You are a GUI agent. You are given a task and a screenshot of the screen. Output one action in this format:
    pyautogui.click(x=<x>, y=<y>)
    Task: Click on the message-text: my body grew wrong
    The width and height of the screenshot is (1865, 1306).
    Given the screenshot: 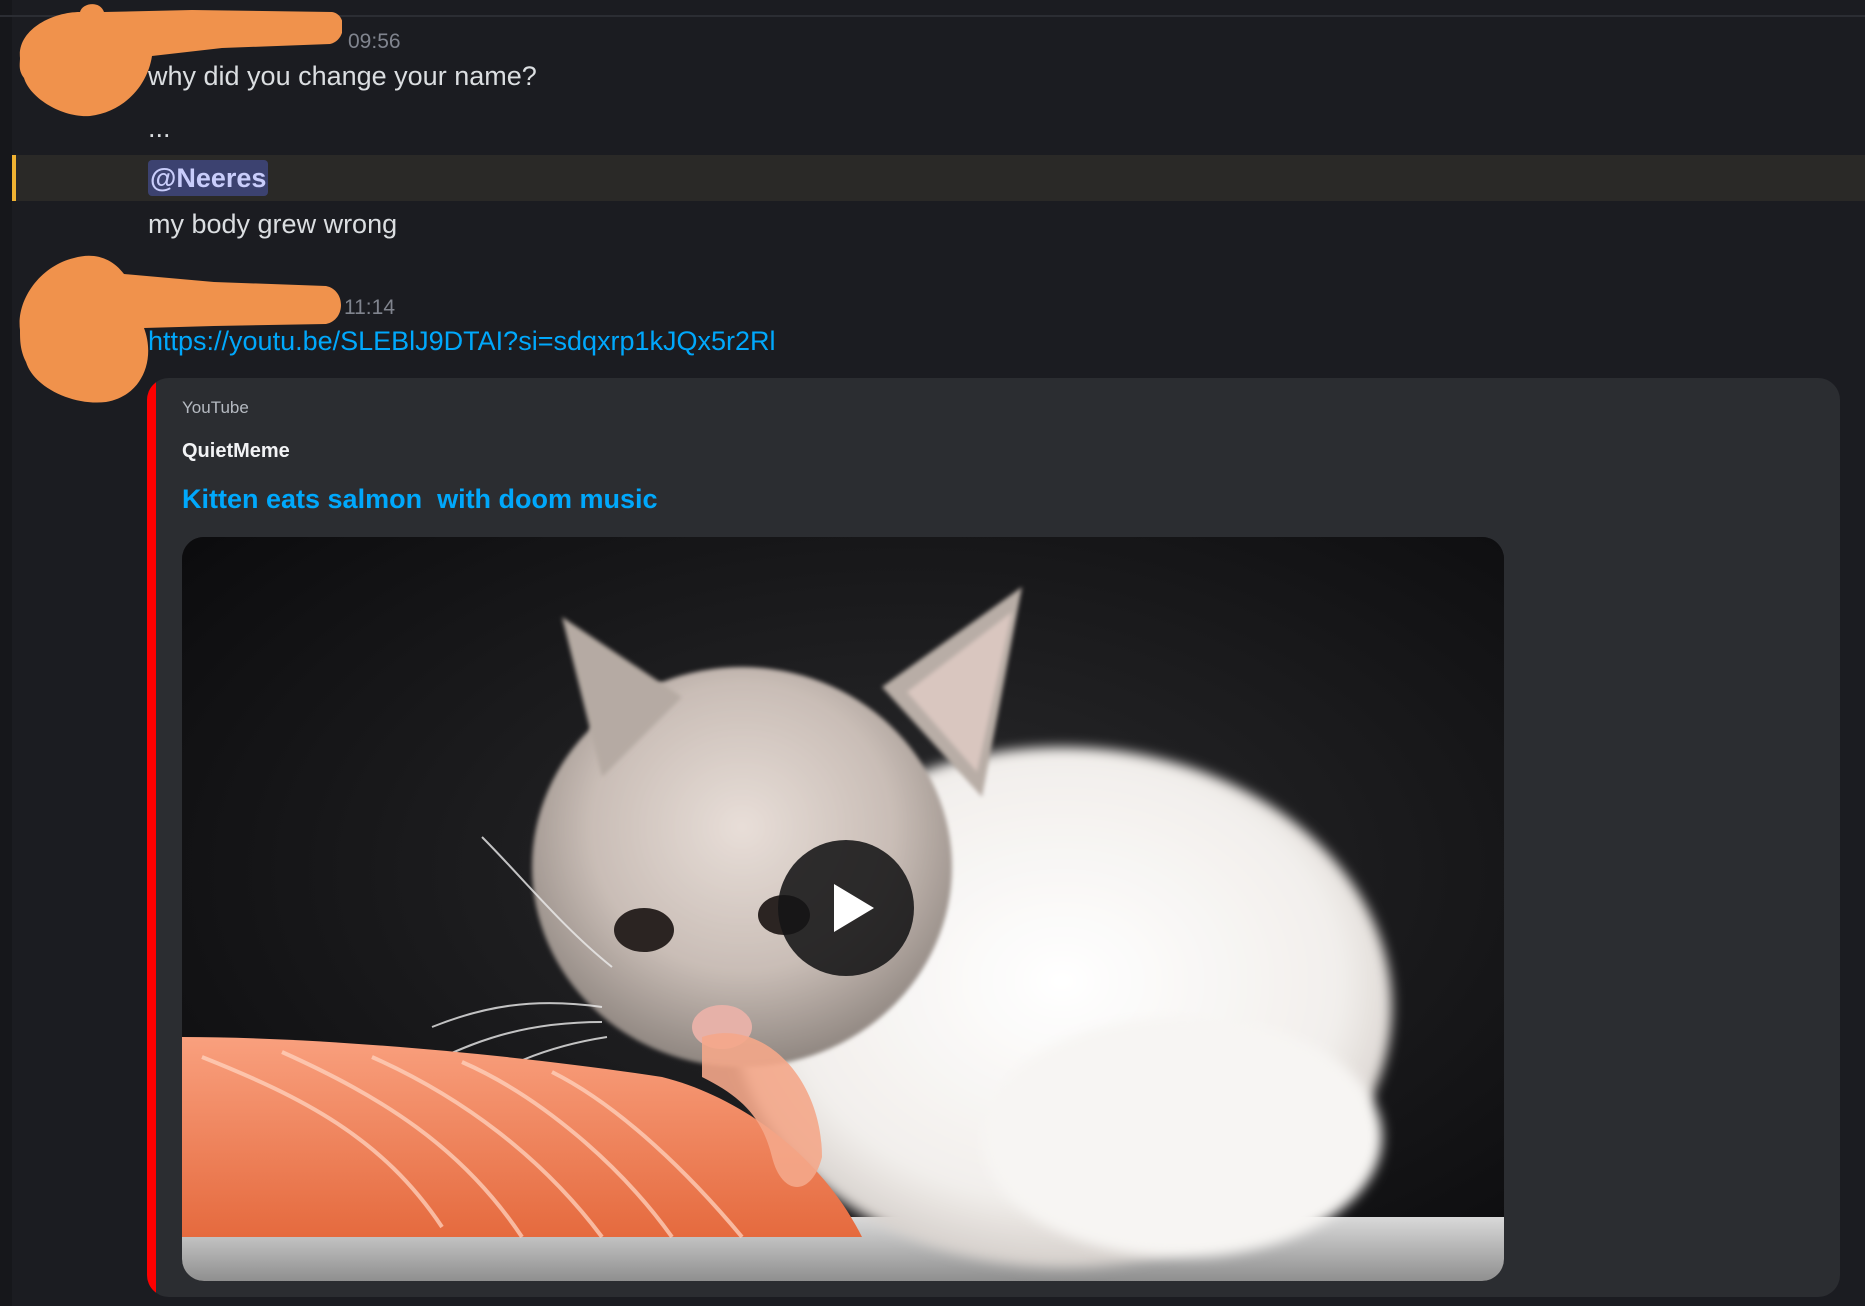 What is the action you would take?
    pyautogui.click(x=273, y=224)
    